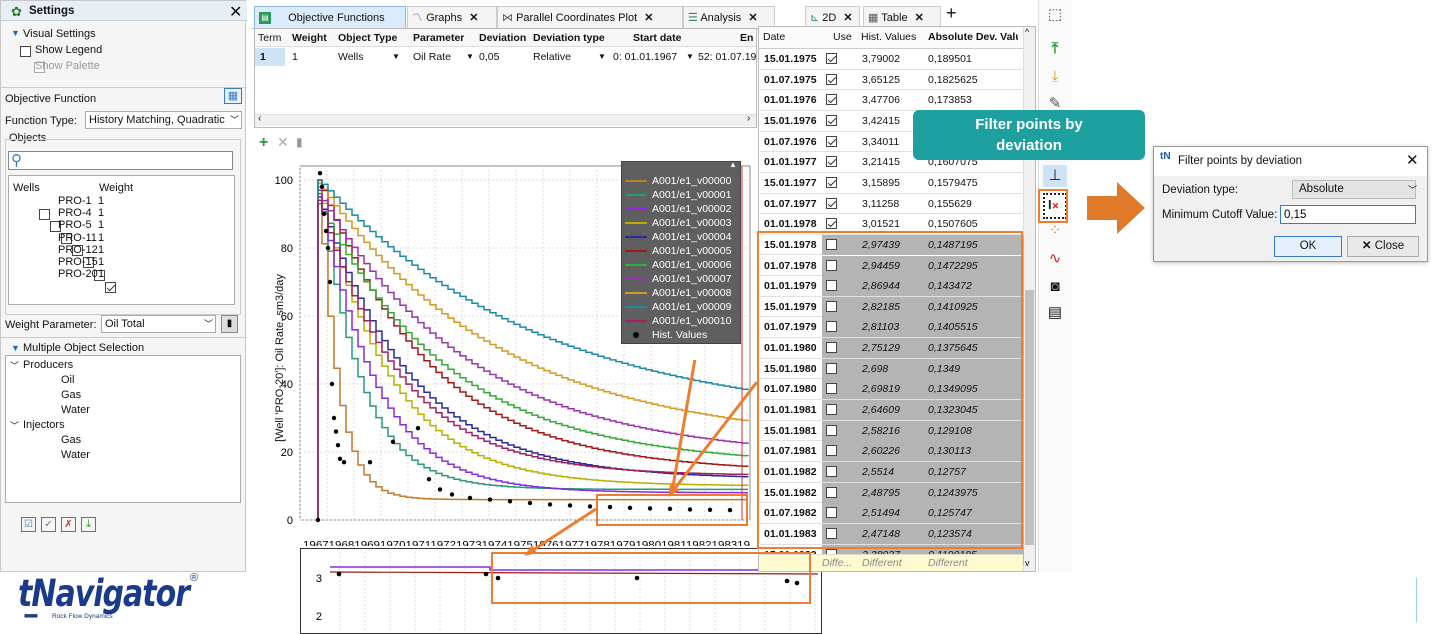  Describe the element at coordinates (67, 380) in the screenshot. I see `tree-item: Oil` at that location.